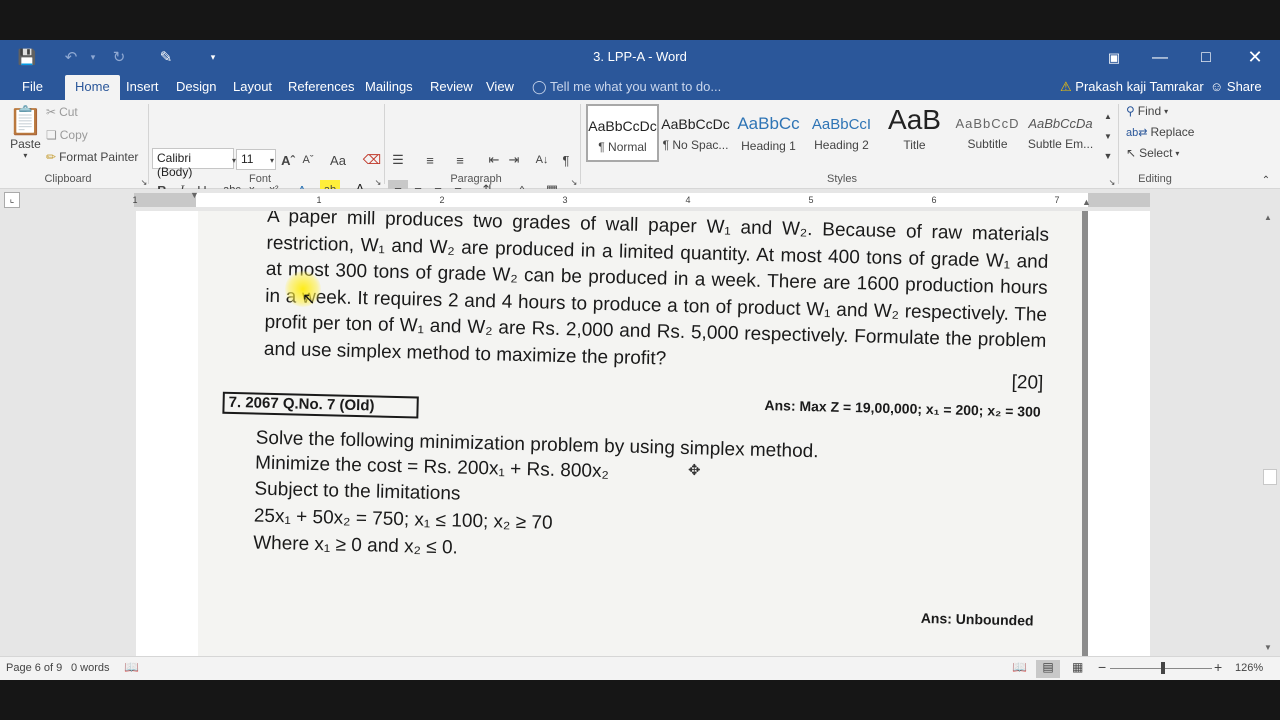 This screenshot has width=1280, height=720. What do you see at coordinates (12, 200) in the screenshot?
I see `tab-selector: ⌞` at bounding box center [12, 200].